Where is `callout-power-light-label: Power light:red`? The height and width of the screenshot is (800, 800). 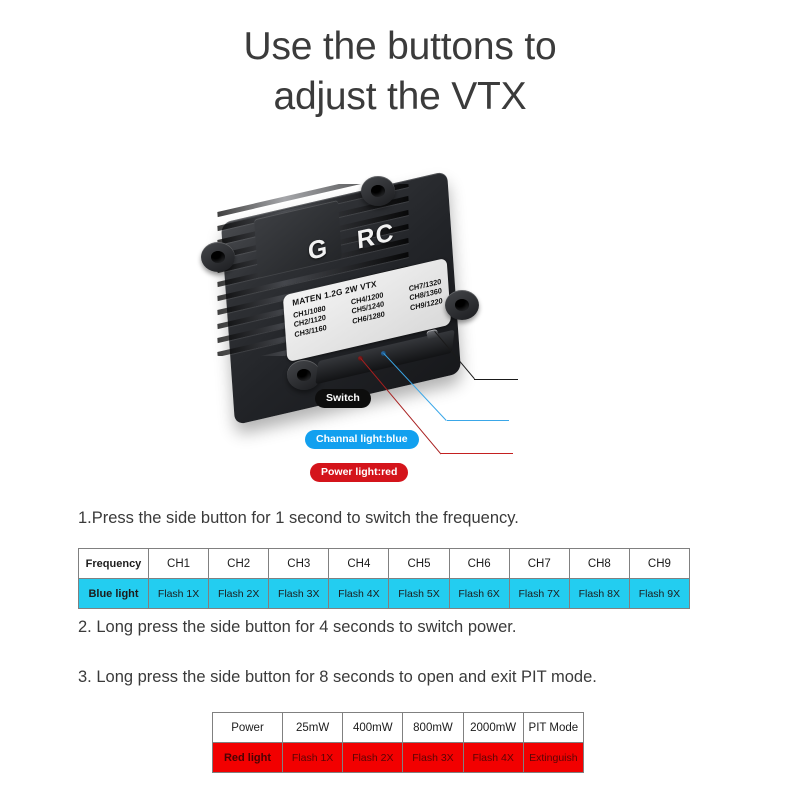
callout-power-light-label: Power light:red is located at coordinates (359, 472).